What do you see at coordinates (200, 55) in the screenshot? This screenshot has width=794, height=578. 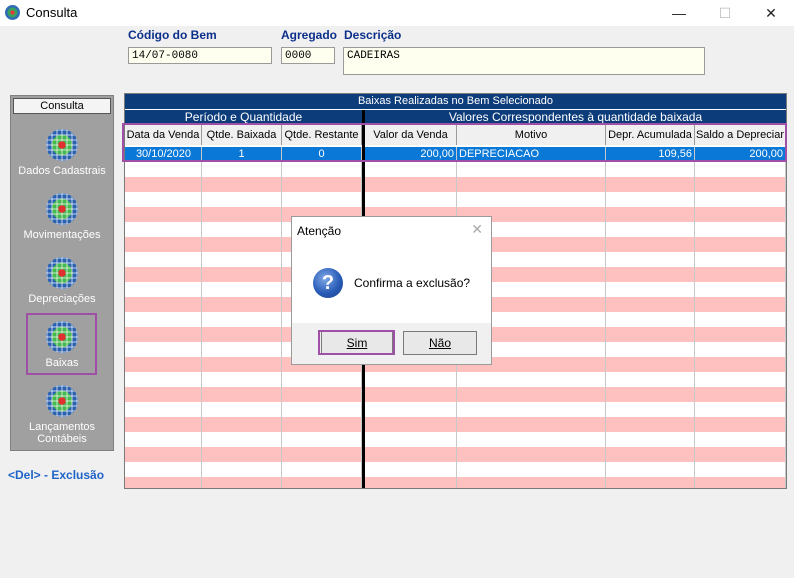 I see `codigo-field: 14/07-0080` at bounding box center [200, 55].